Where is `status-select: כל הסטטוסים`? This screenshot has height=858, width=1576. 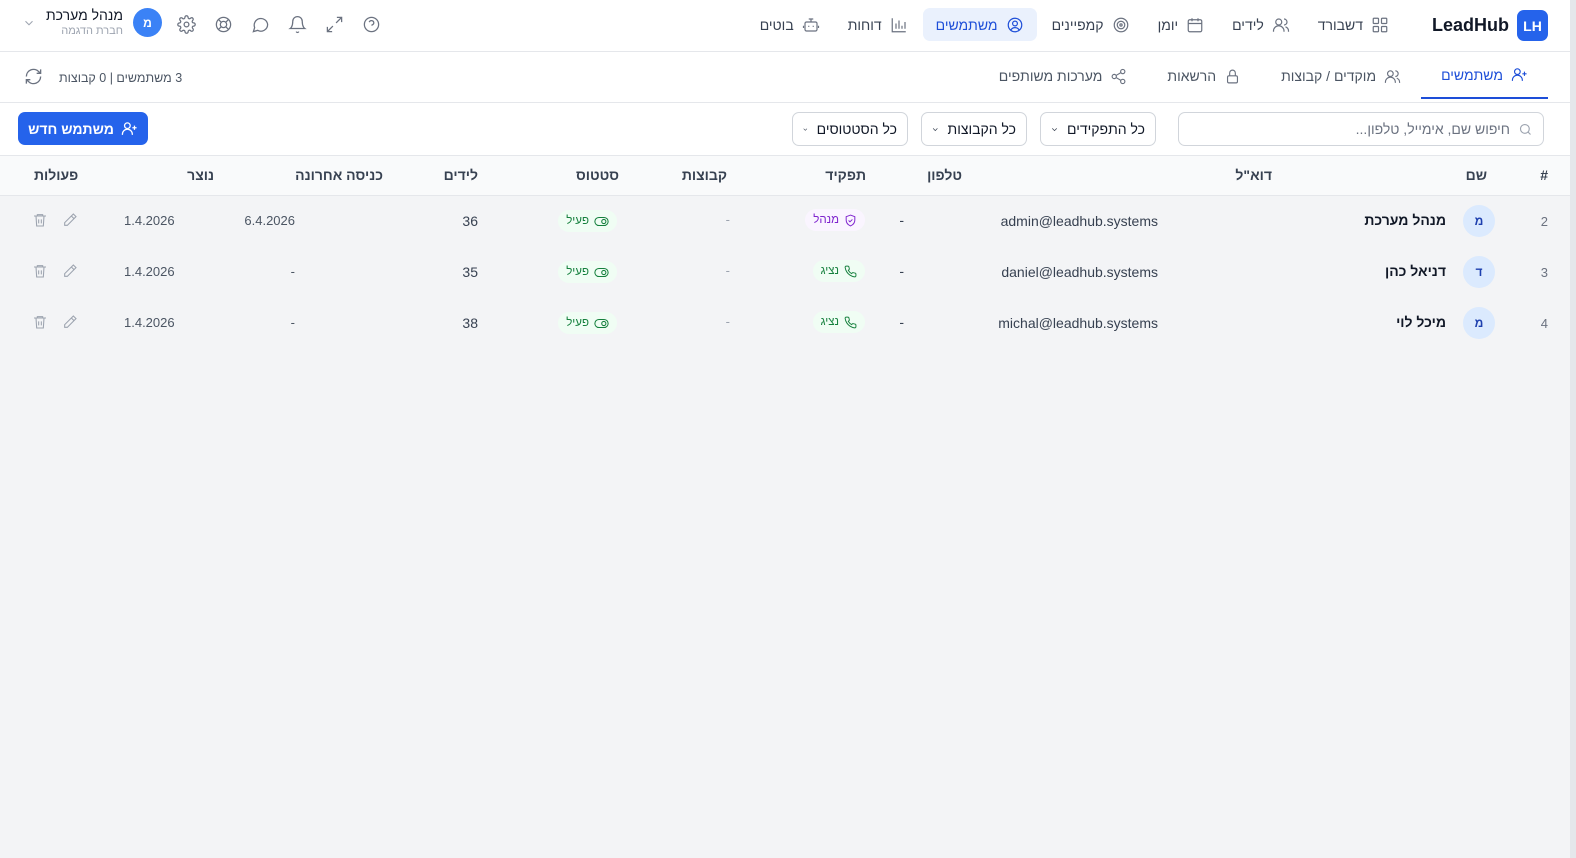
status-select: כל הסטטוסים is located at coordinates (850, 129).